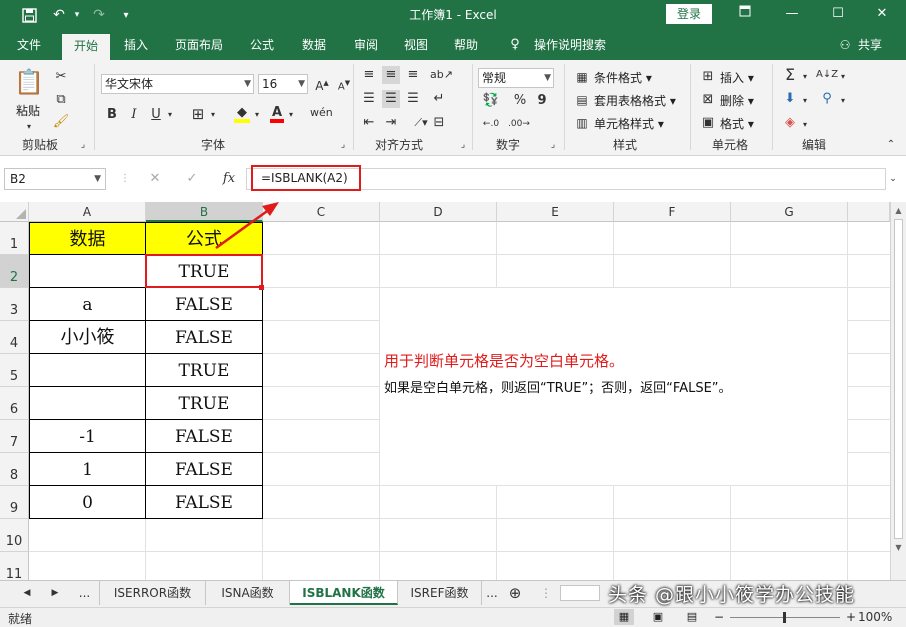  What do you see at coordinates (177, 84) in the screenshot?
I see `font-name-select: 华文宋体 ▼` at bounding box center [177, 84].